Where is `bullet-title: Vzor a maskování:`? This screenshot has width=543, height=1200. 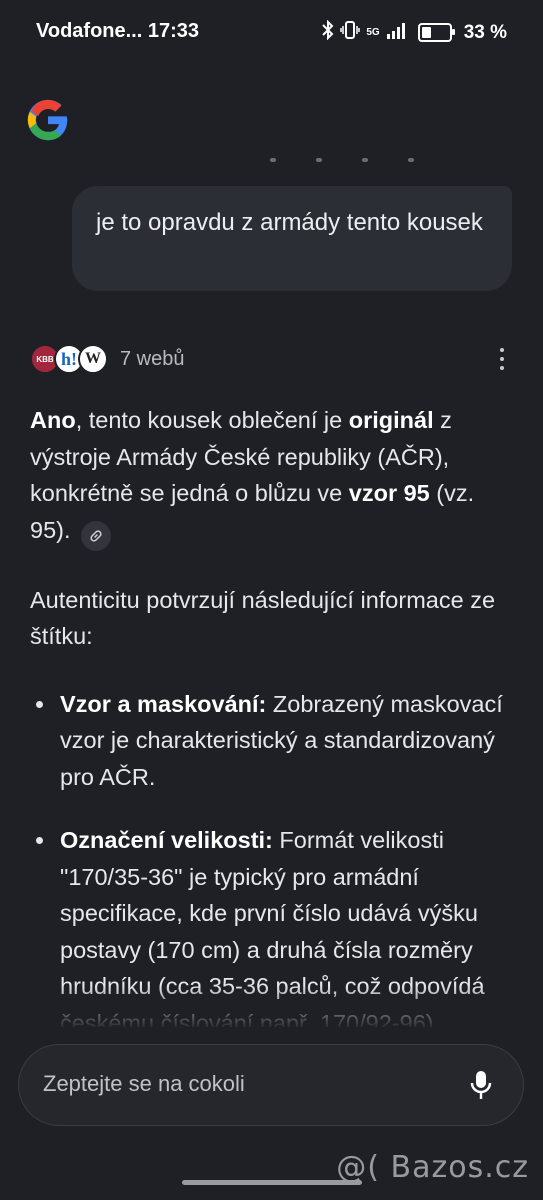
bullet-title: Vzor a maskování: is located at coordinates (163, 703).